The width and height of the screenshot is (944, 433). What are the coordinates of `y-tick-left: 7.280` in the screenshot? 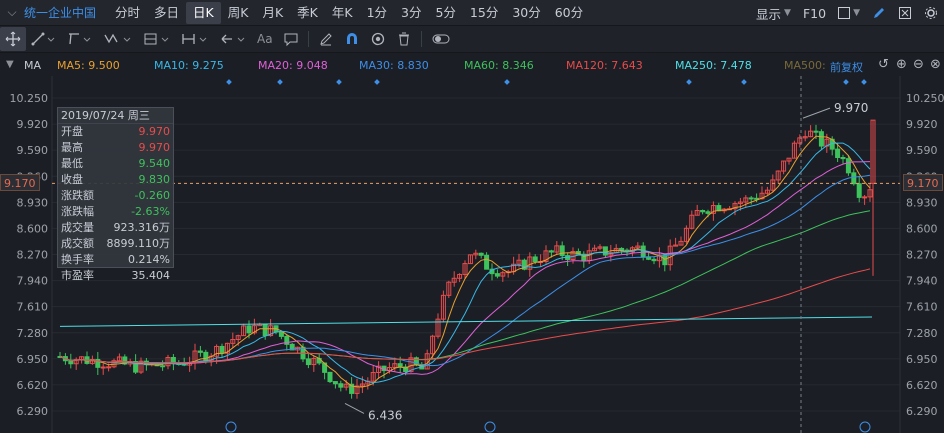 It's located at (33, 333).